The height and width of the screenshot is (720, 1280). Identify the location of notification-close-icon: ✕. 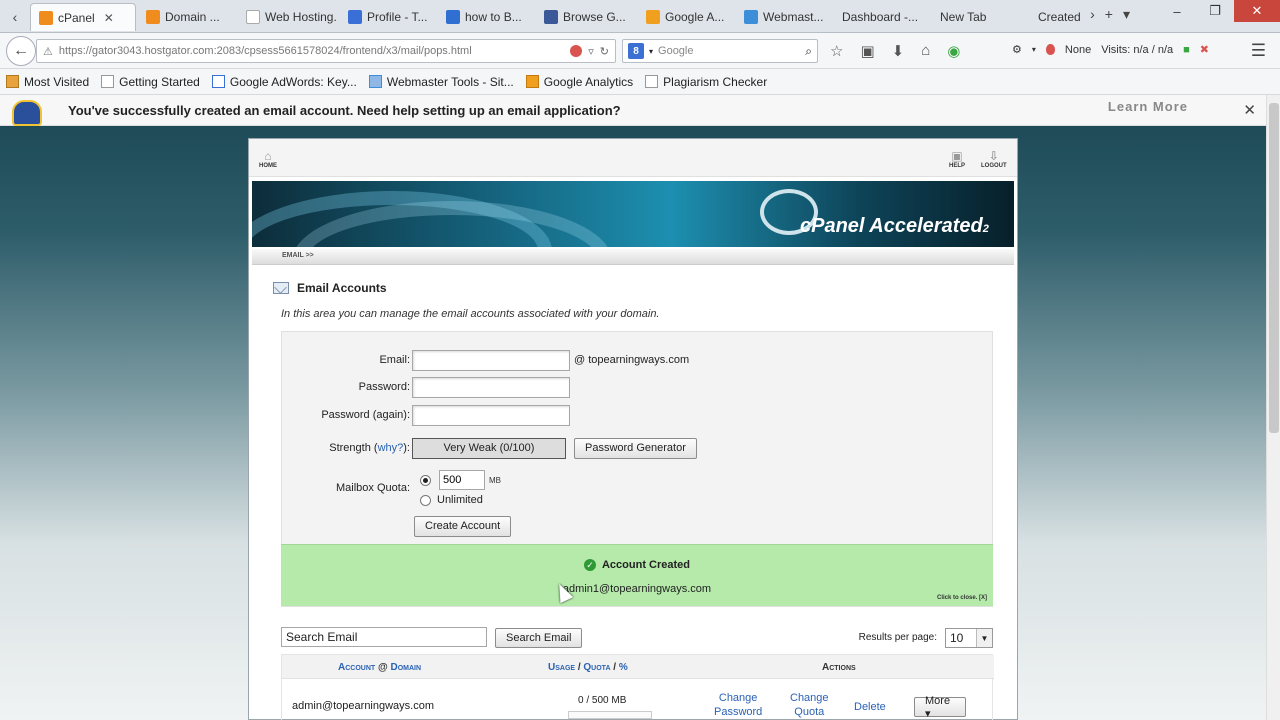
(1249, 110).